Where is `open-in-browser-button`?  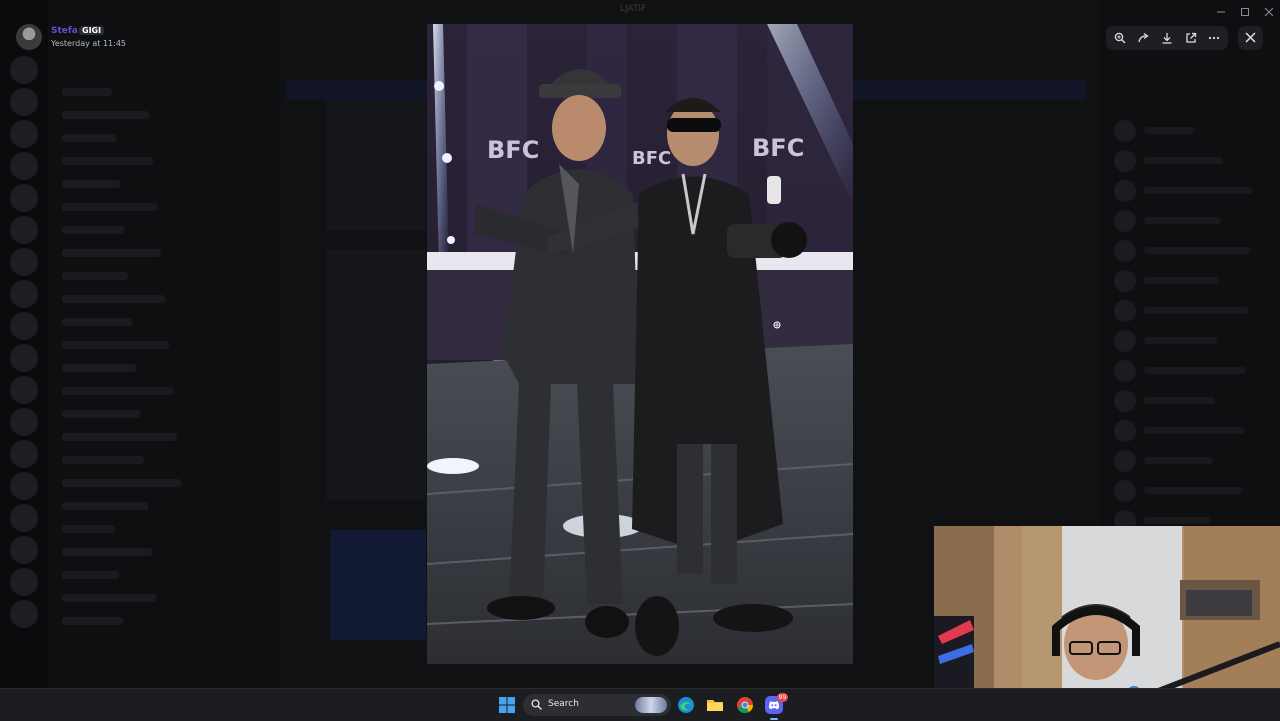 open-in-browser-button is located at coordinates (1191, 38).